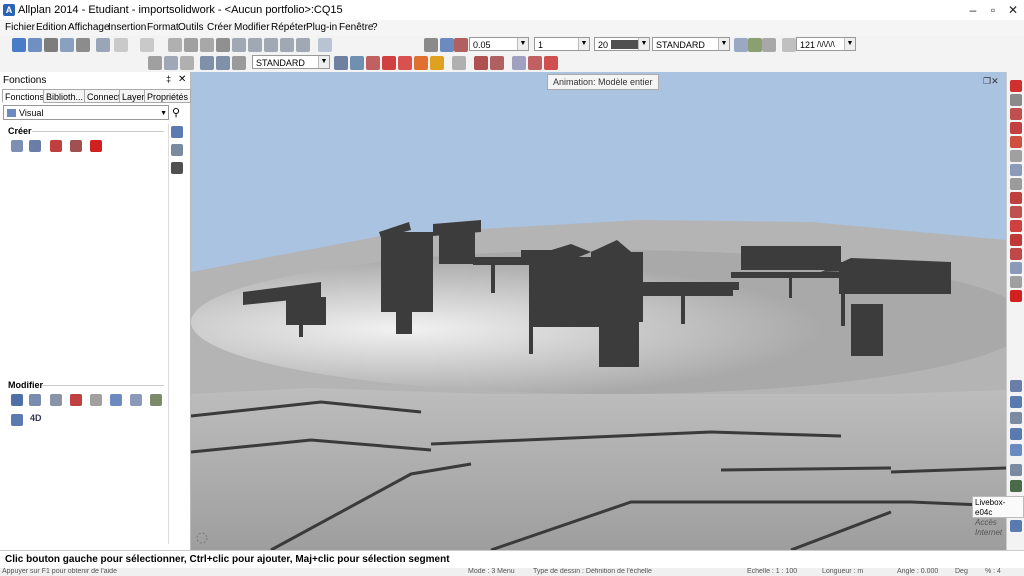 This screenshot has width=1024, height=576. Describe the element at coordinates (252, 27) in the screenshot. I see `menu-modifier: Modifier` at that location.